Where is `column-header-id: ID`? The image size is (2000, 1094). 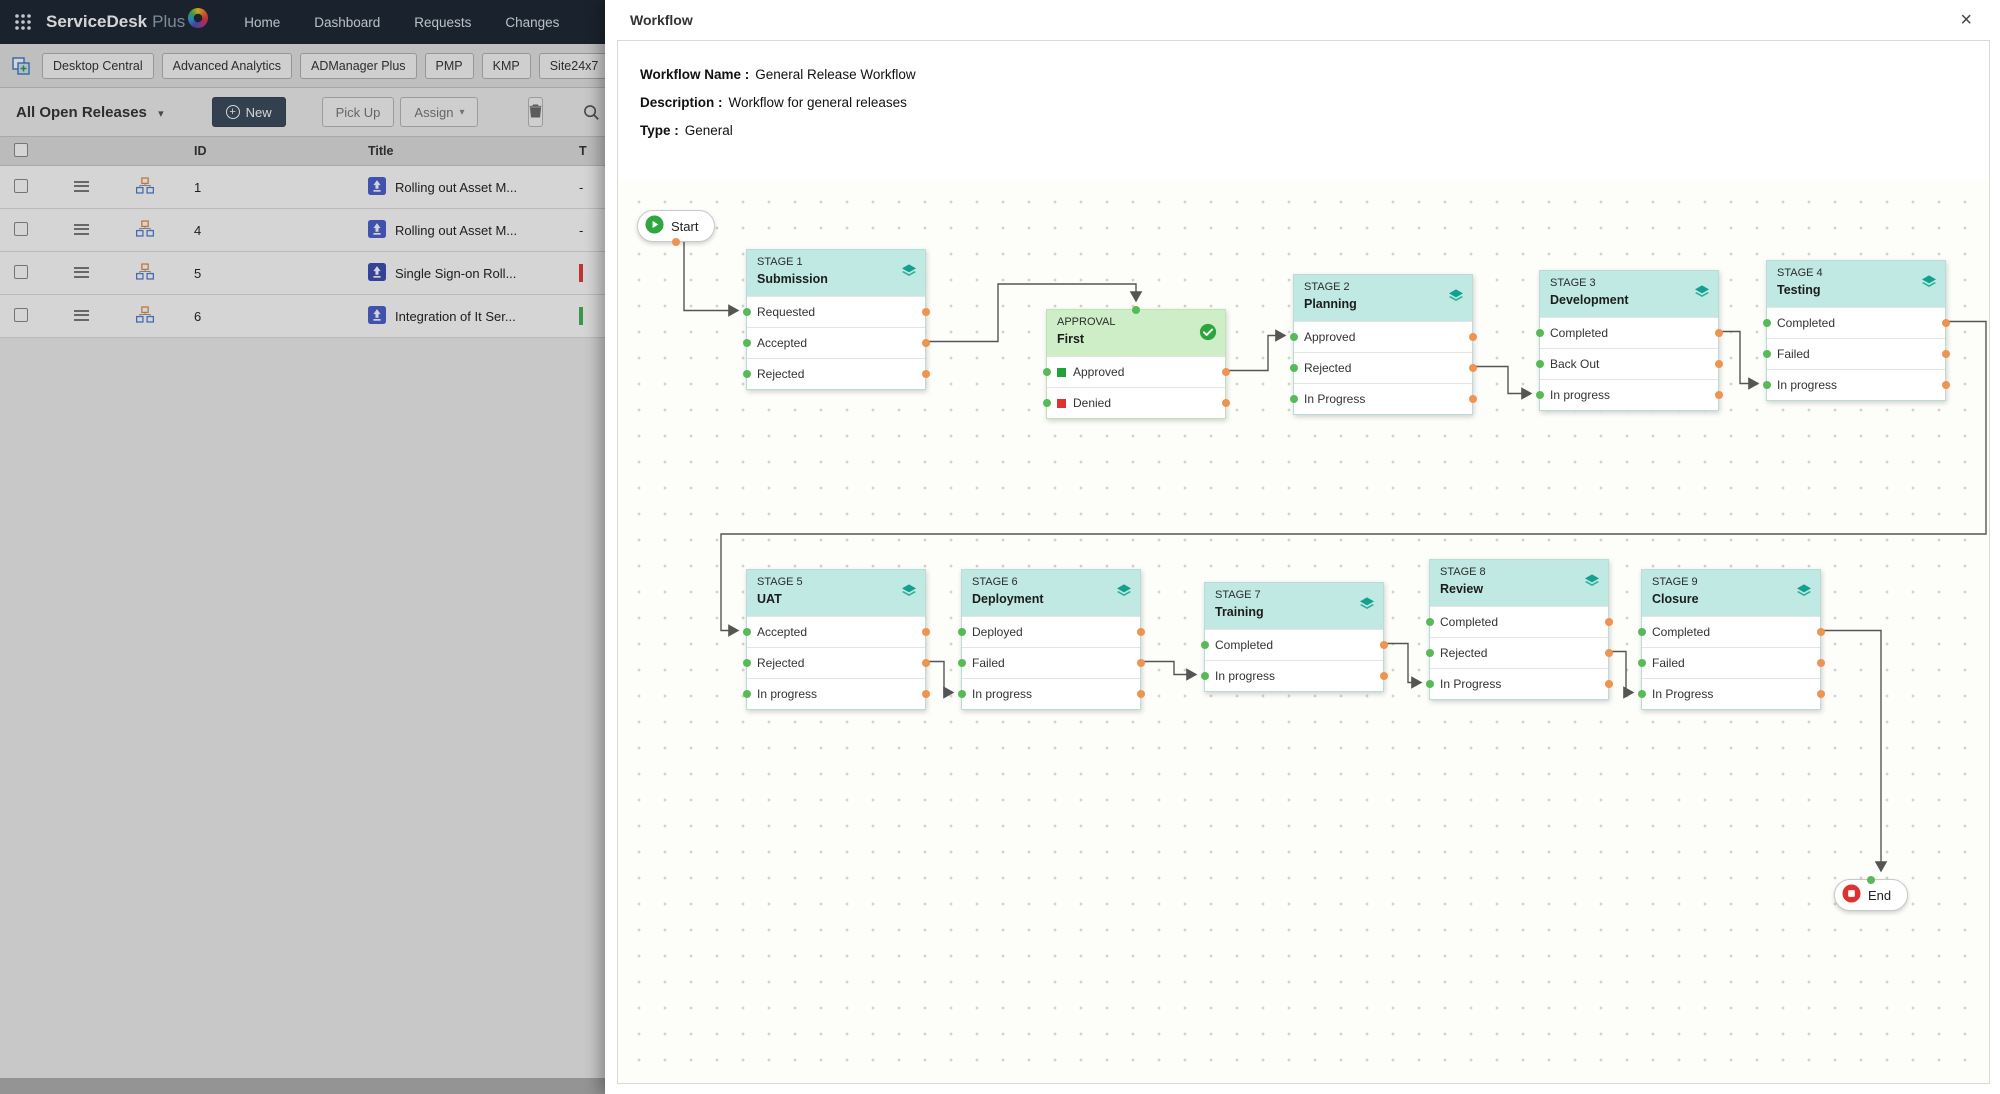 column-header-id: ID is located at coordinates (207, 151).